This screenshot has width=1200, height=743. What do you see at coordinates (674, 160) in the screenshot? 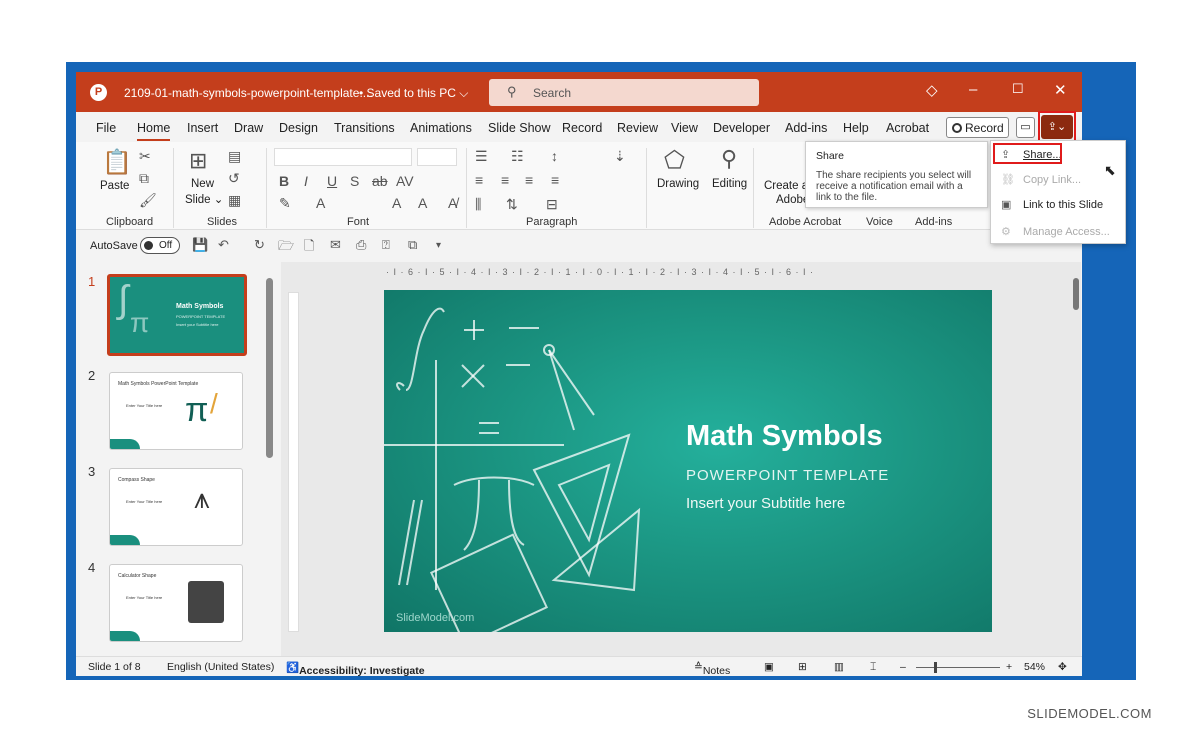
I see `drawing-icon: ⬠` at bounding box center [674, 160].